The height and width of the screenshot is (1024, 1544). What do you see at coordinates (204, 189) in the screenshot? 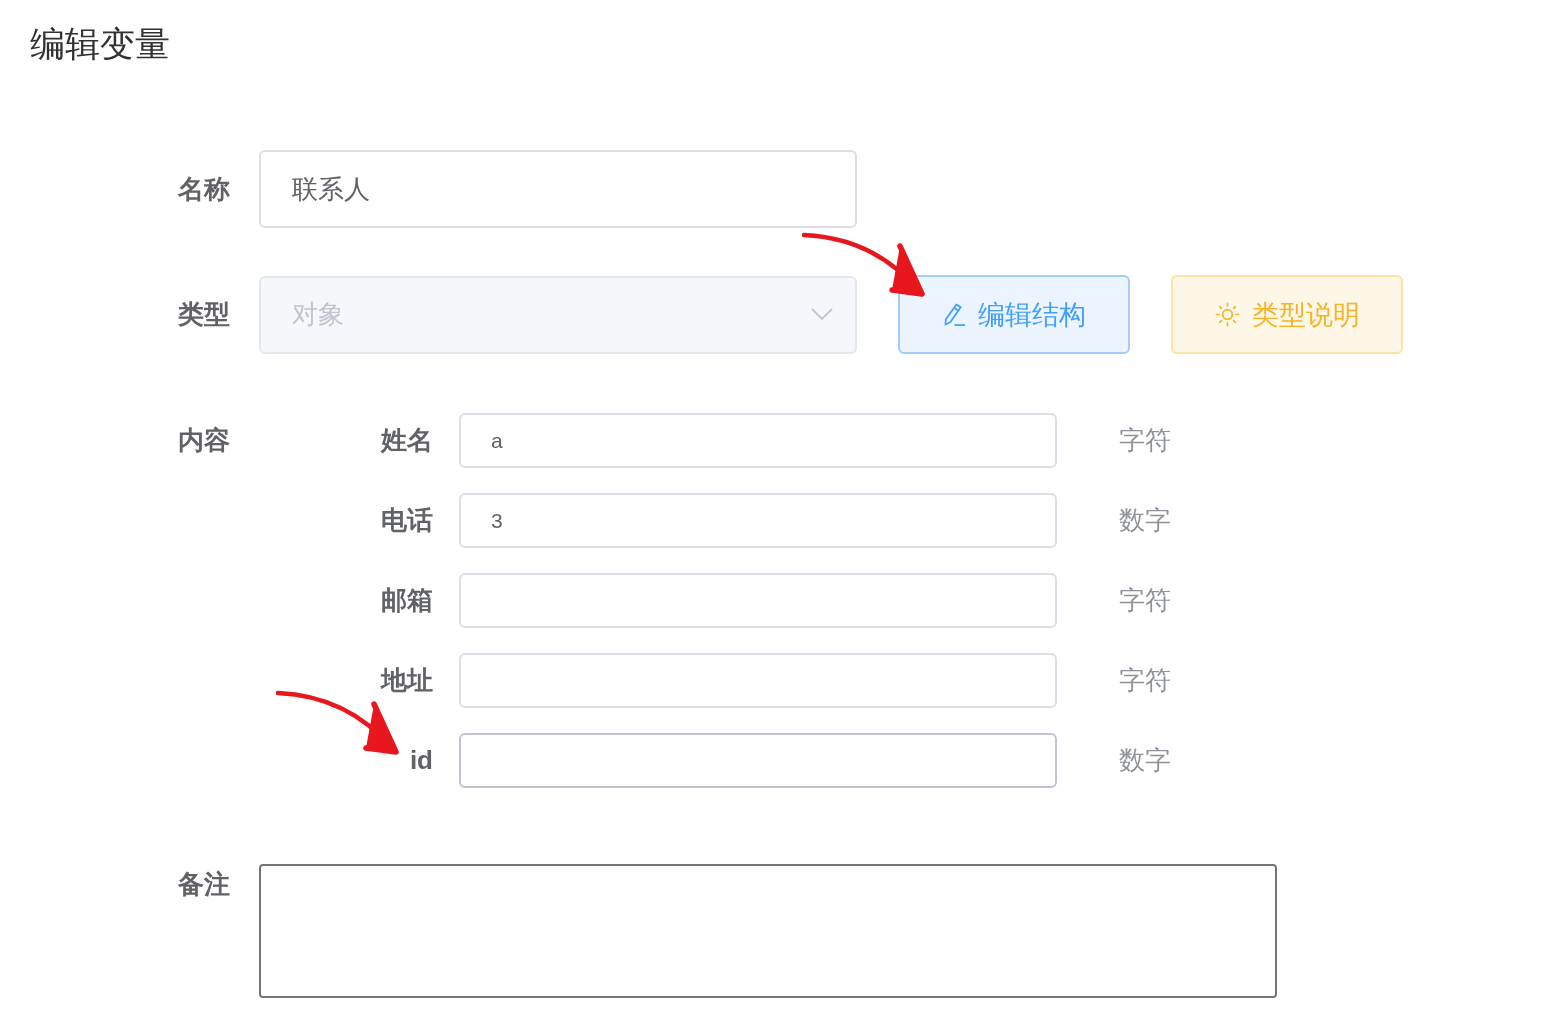
I see `field-label: 名称` at bounding box center [204, 189].